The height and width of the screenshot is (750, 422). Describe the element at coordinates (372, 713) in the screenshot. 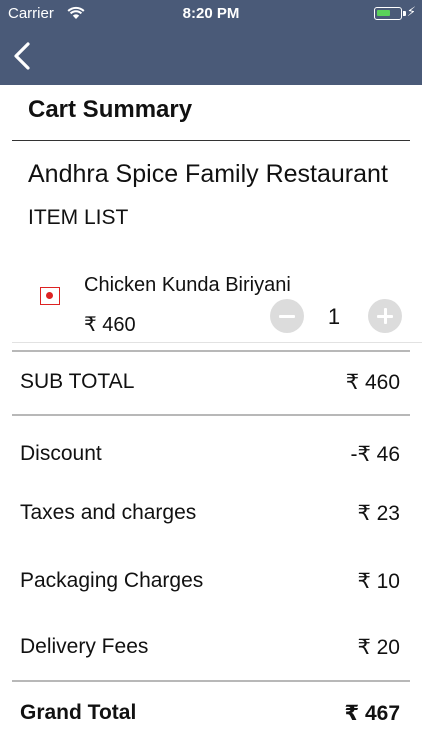

I see `grand-total-value: ₹ 467` at that location.